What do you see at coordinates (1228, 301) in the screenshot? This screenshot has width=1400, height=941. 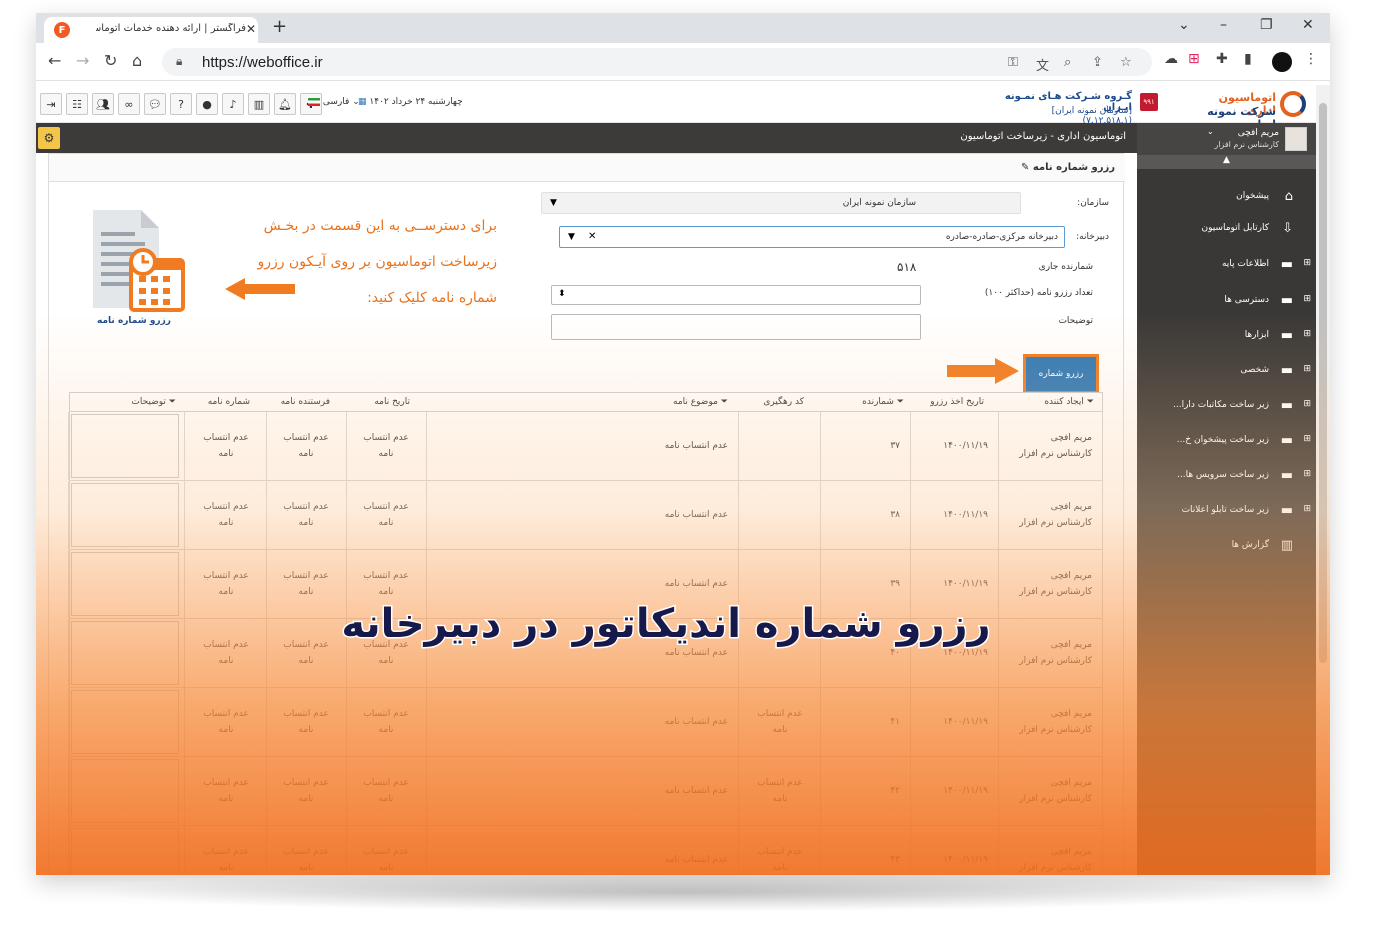 I see `sidebar-item: ⊞ ▬ دسترسی ها` at bounding box center [1228, 301].